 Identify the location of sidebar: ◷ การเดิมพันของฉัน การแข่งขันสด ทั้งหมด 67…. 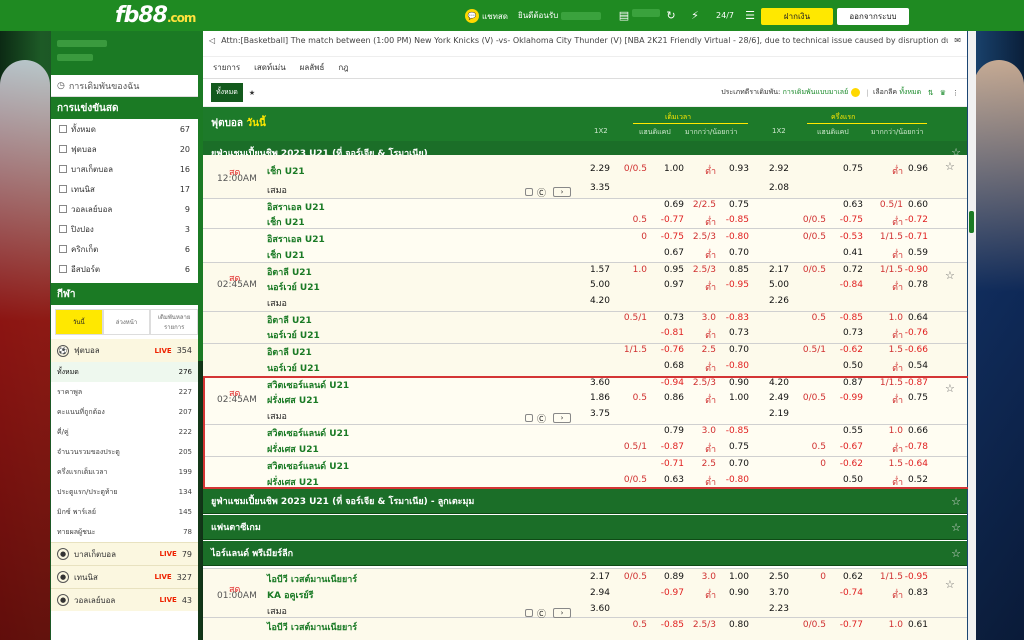
(124, 335).